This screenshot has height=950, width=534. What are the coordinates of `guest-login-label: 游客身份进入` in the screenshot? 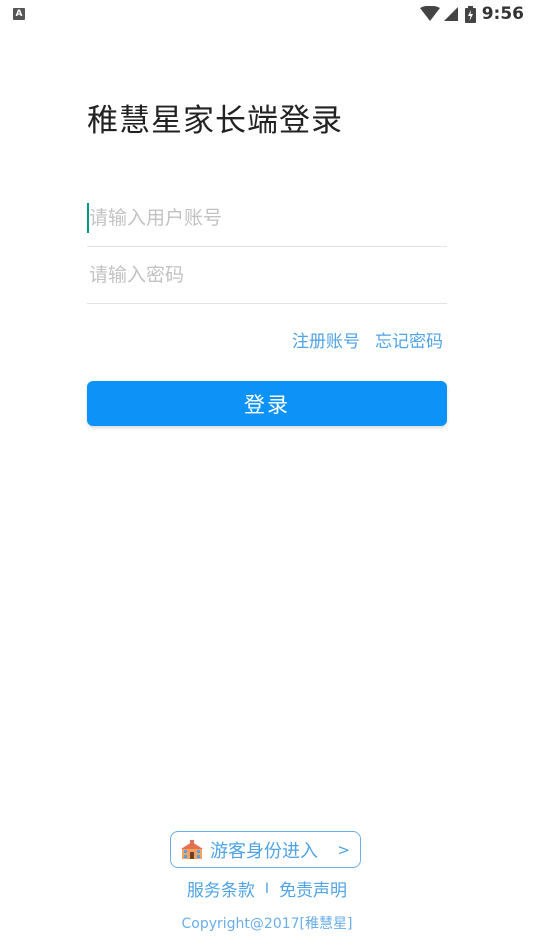 It's located at (264, 851).